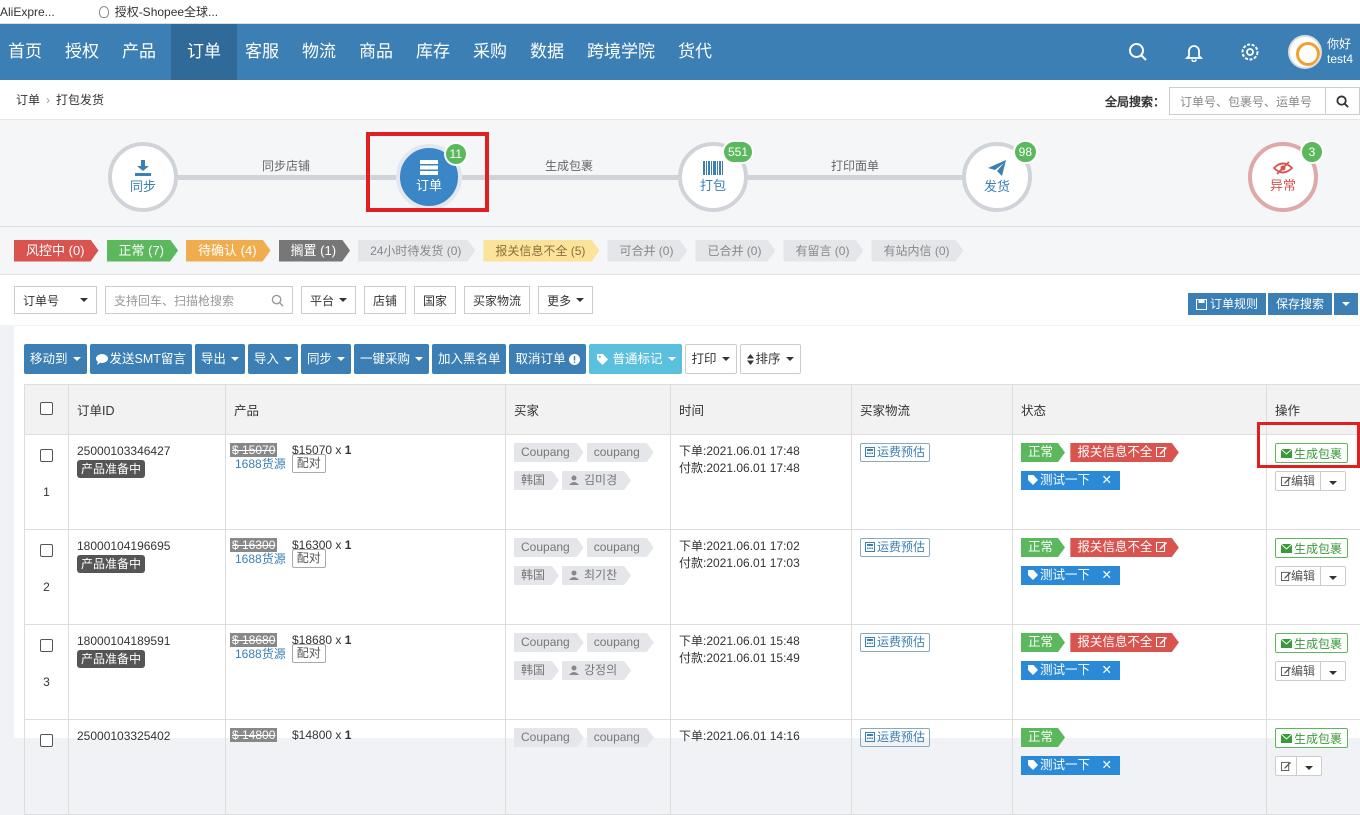 The image size is (1360, 815). I want to click on filter-24h: 24小时待发货 (0), so click(416, 251).